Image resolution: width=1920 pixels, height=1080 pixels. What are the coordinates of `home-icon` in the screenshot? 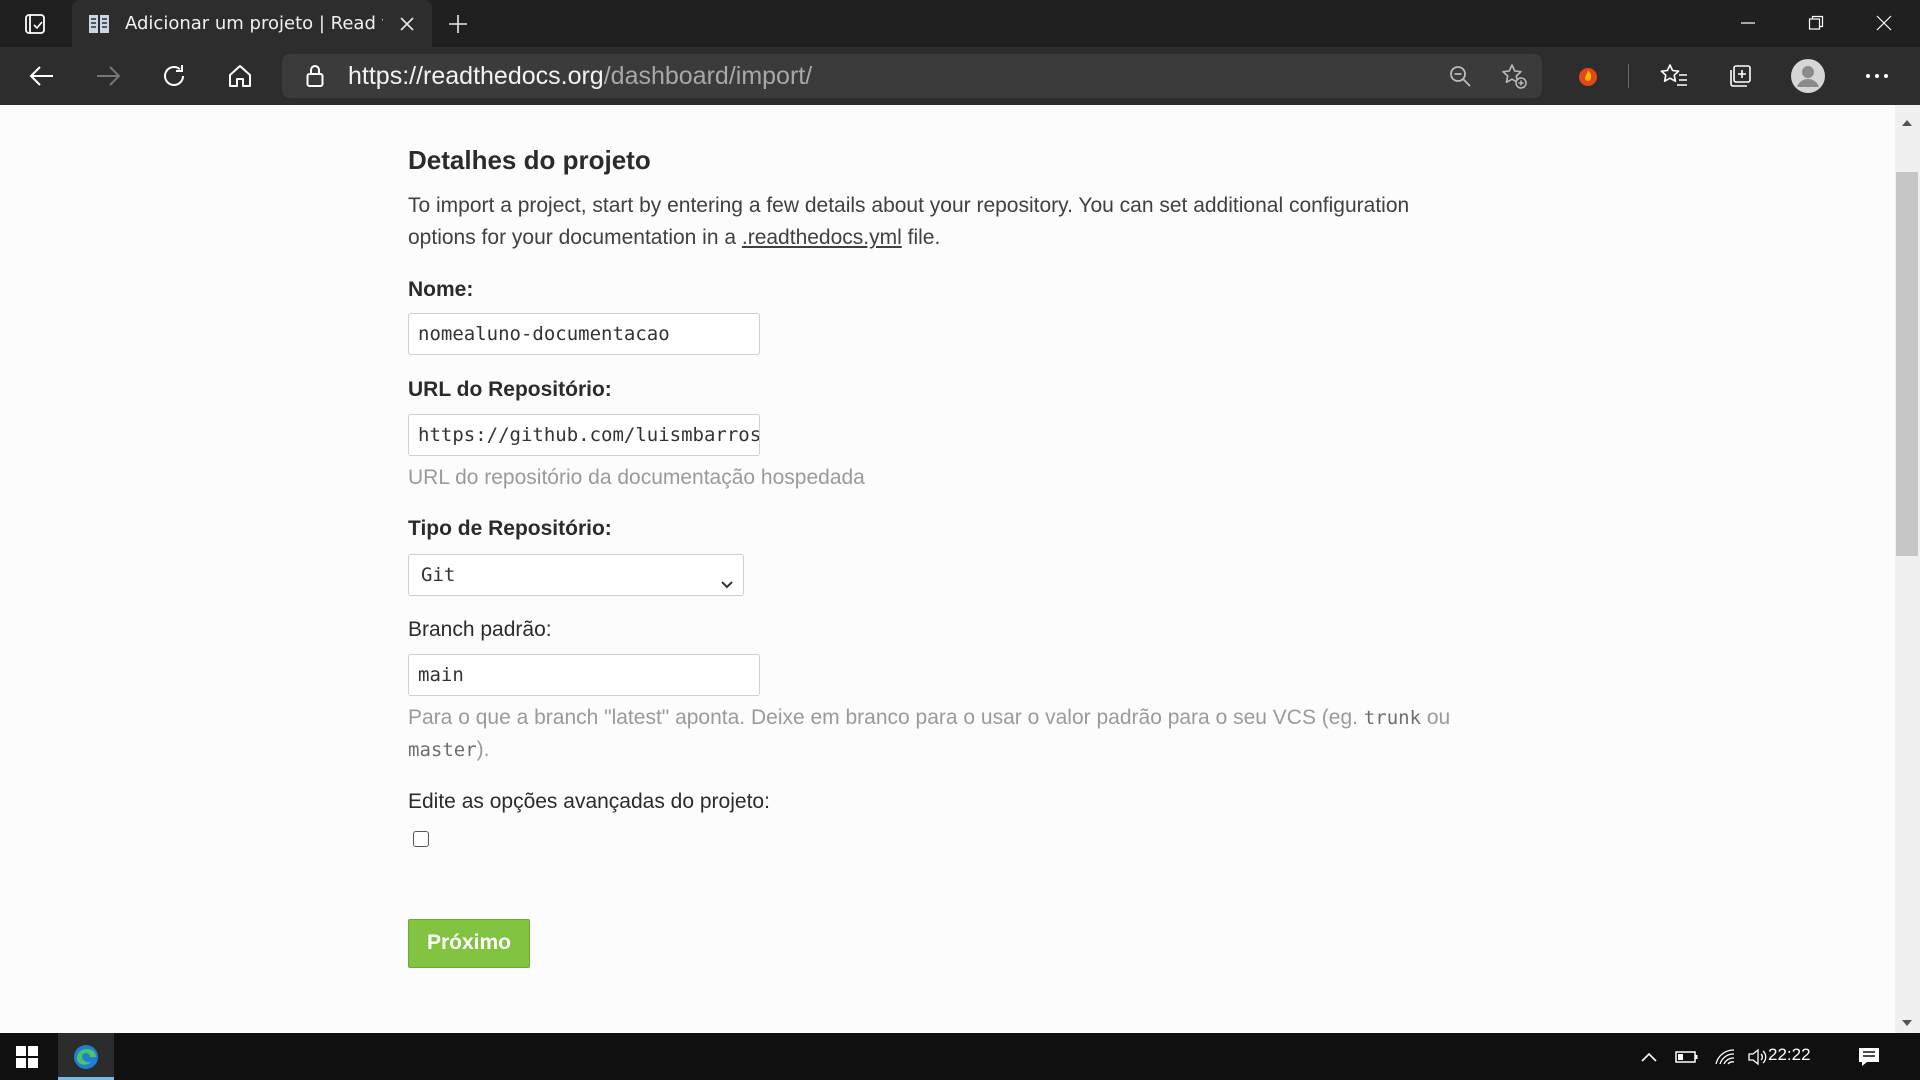 It's located at (240, 76).